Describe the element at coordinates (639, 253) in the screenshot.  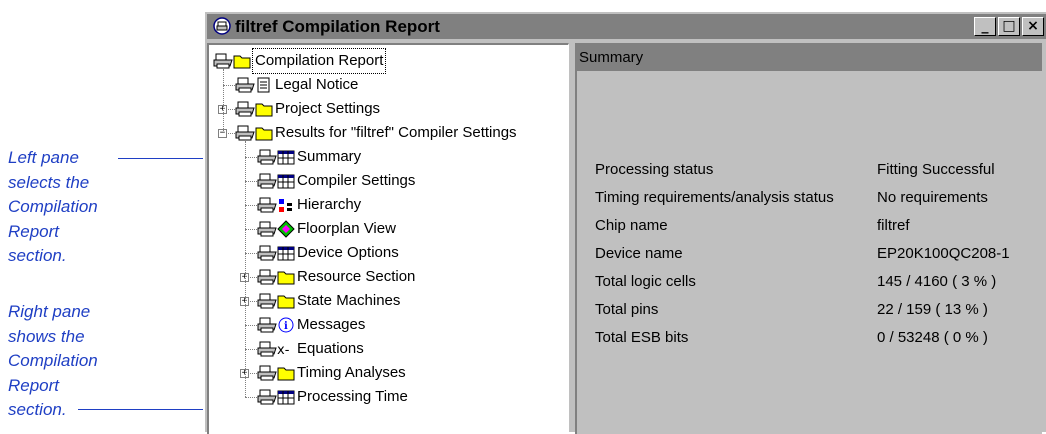
I see `summary-key: Device name` at that location.